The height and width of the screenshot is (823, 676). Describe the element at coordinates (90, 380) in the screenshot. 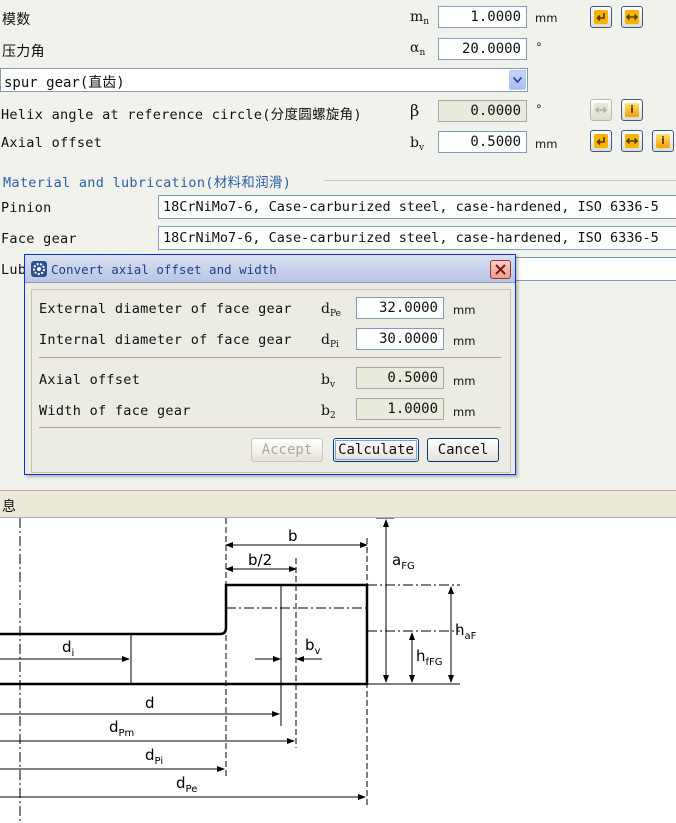

I see `dialog-axial-offset-label: Axial offset` at that location.